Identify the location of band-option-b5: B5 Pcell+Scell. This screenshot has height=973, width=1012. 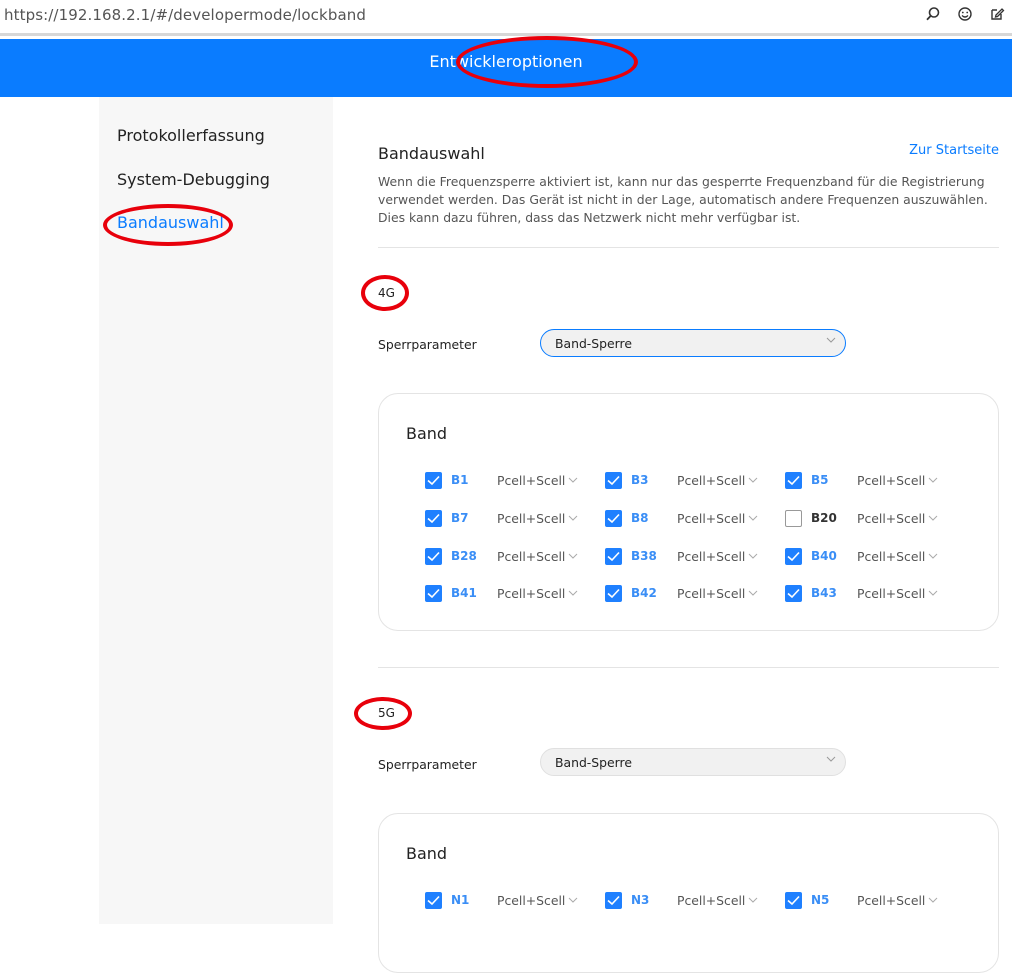
(870, 480).